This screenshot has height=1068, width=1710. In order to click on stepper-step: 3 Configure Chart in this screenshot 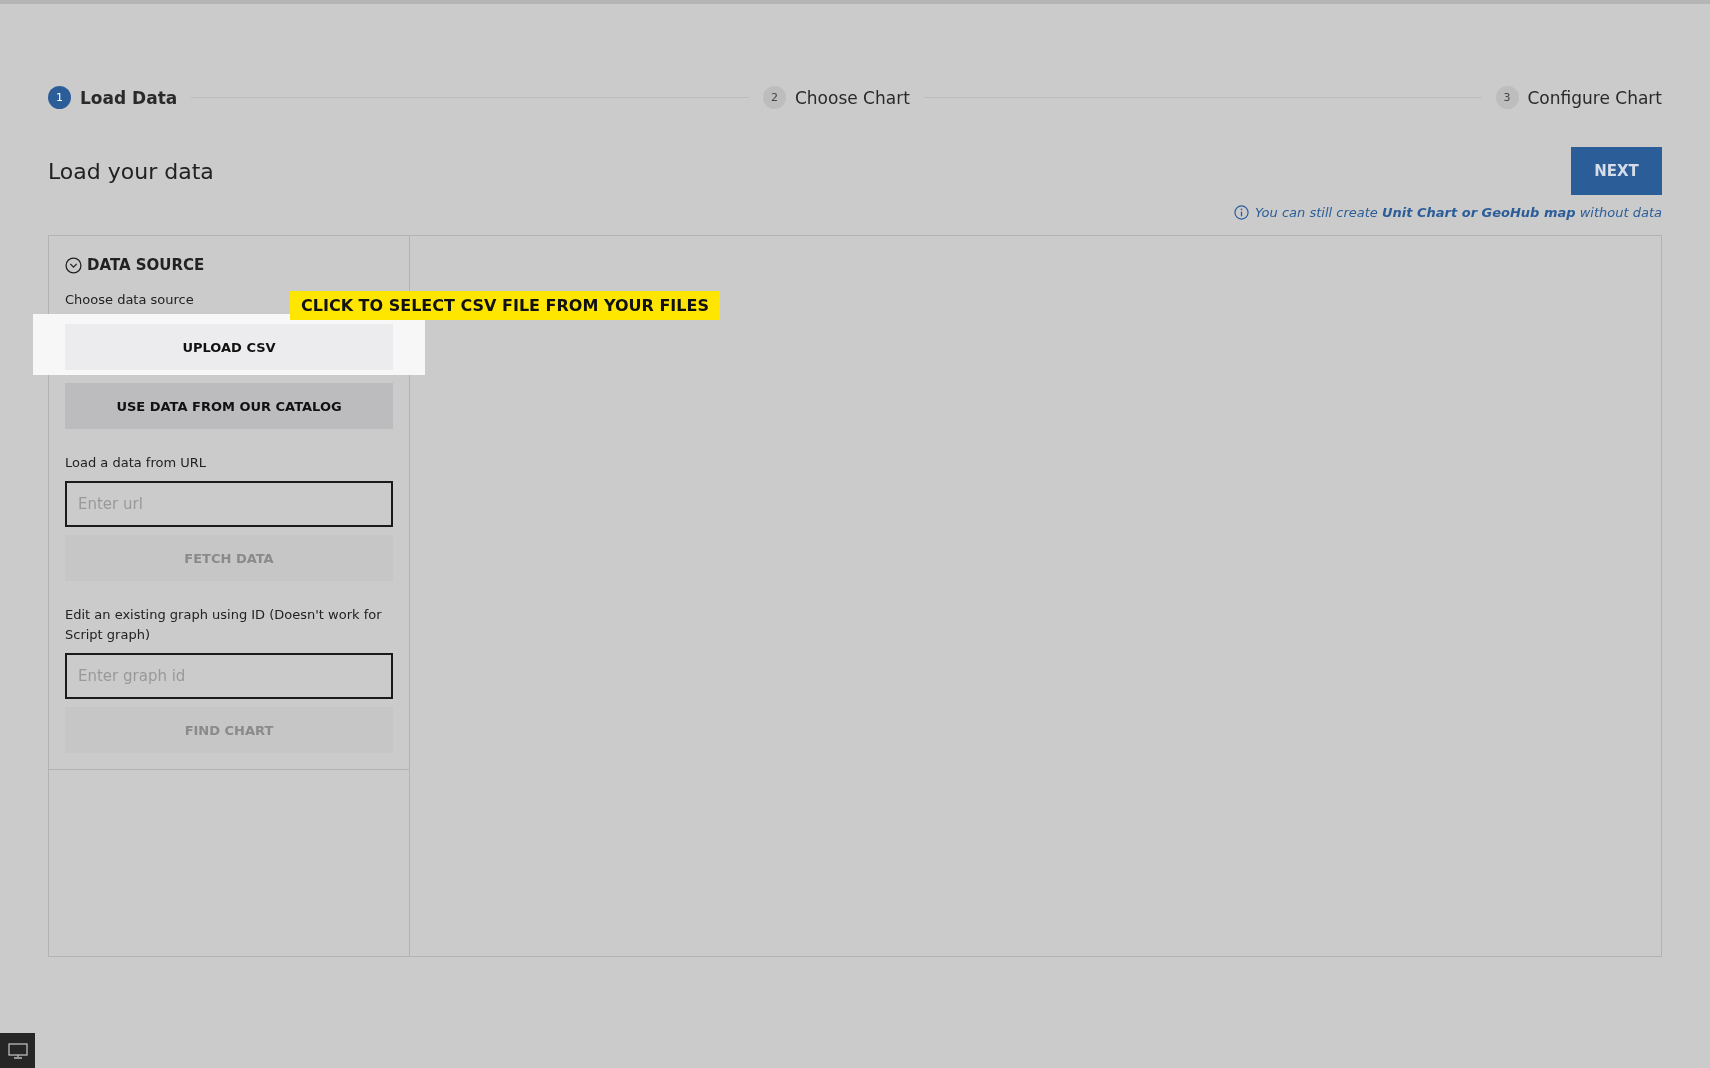, I will do `click(1578, 97)`.